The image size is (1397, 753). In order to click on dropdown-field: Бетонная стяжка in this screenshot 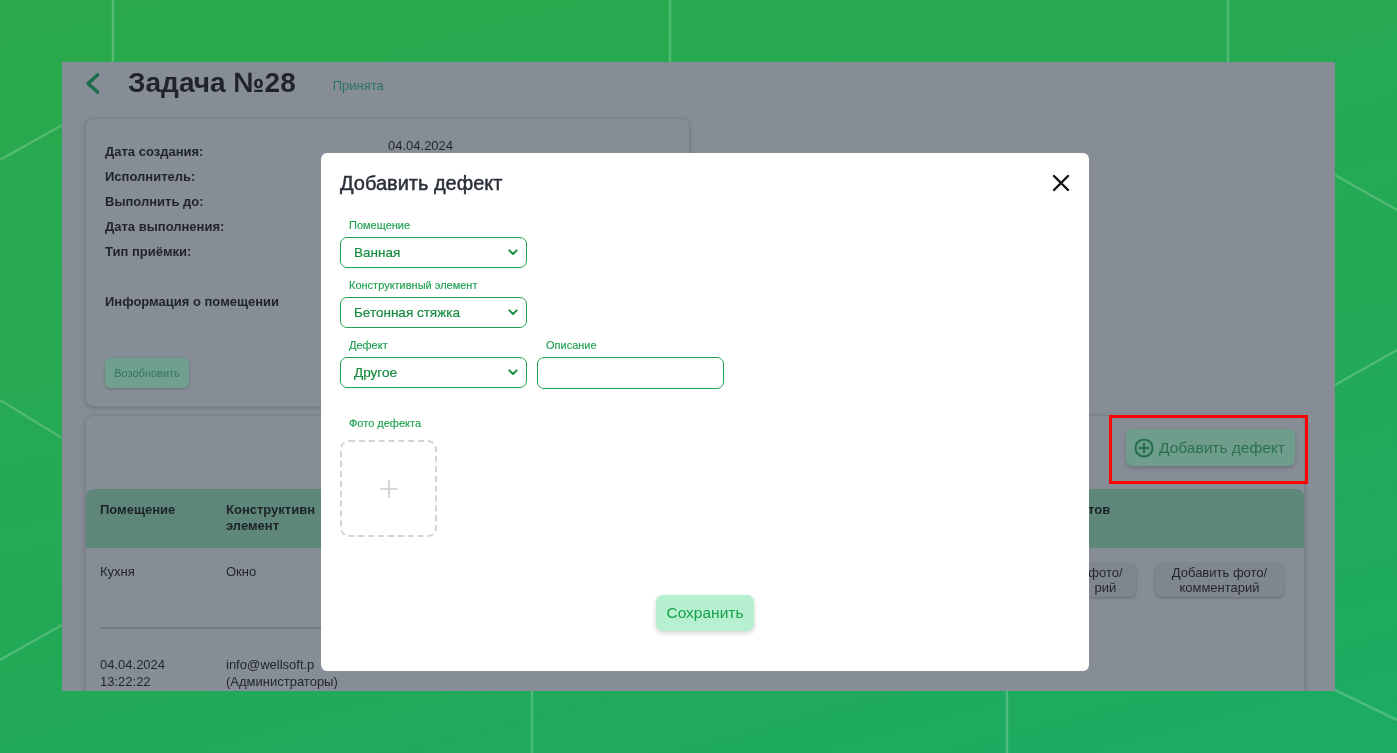, I will do `click(433, 312)`.